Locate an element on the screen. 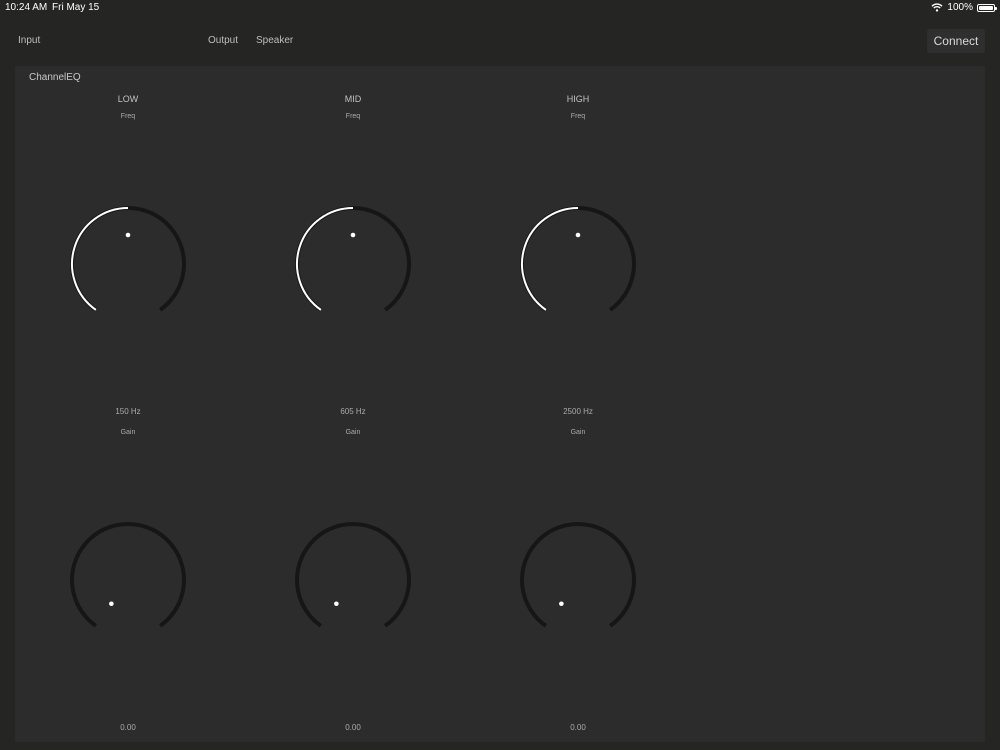 The width and height of the screenshot is (1000, 750). band-name: HIGH is located at coordinates (578, 99).